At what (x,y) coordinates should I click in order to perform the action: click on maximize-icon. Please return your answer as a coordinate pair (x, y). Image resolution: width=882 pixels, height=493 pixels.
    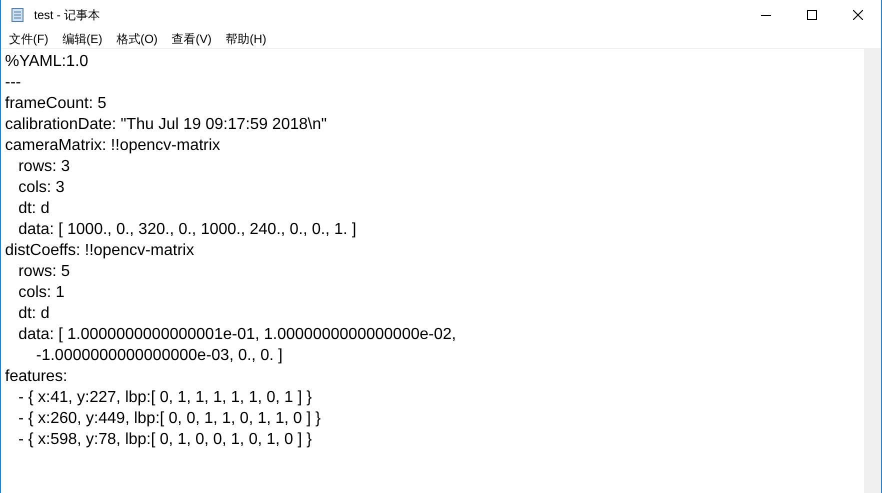
    Looking at the image, I should click on (812, 15).